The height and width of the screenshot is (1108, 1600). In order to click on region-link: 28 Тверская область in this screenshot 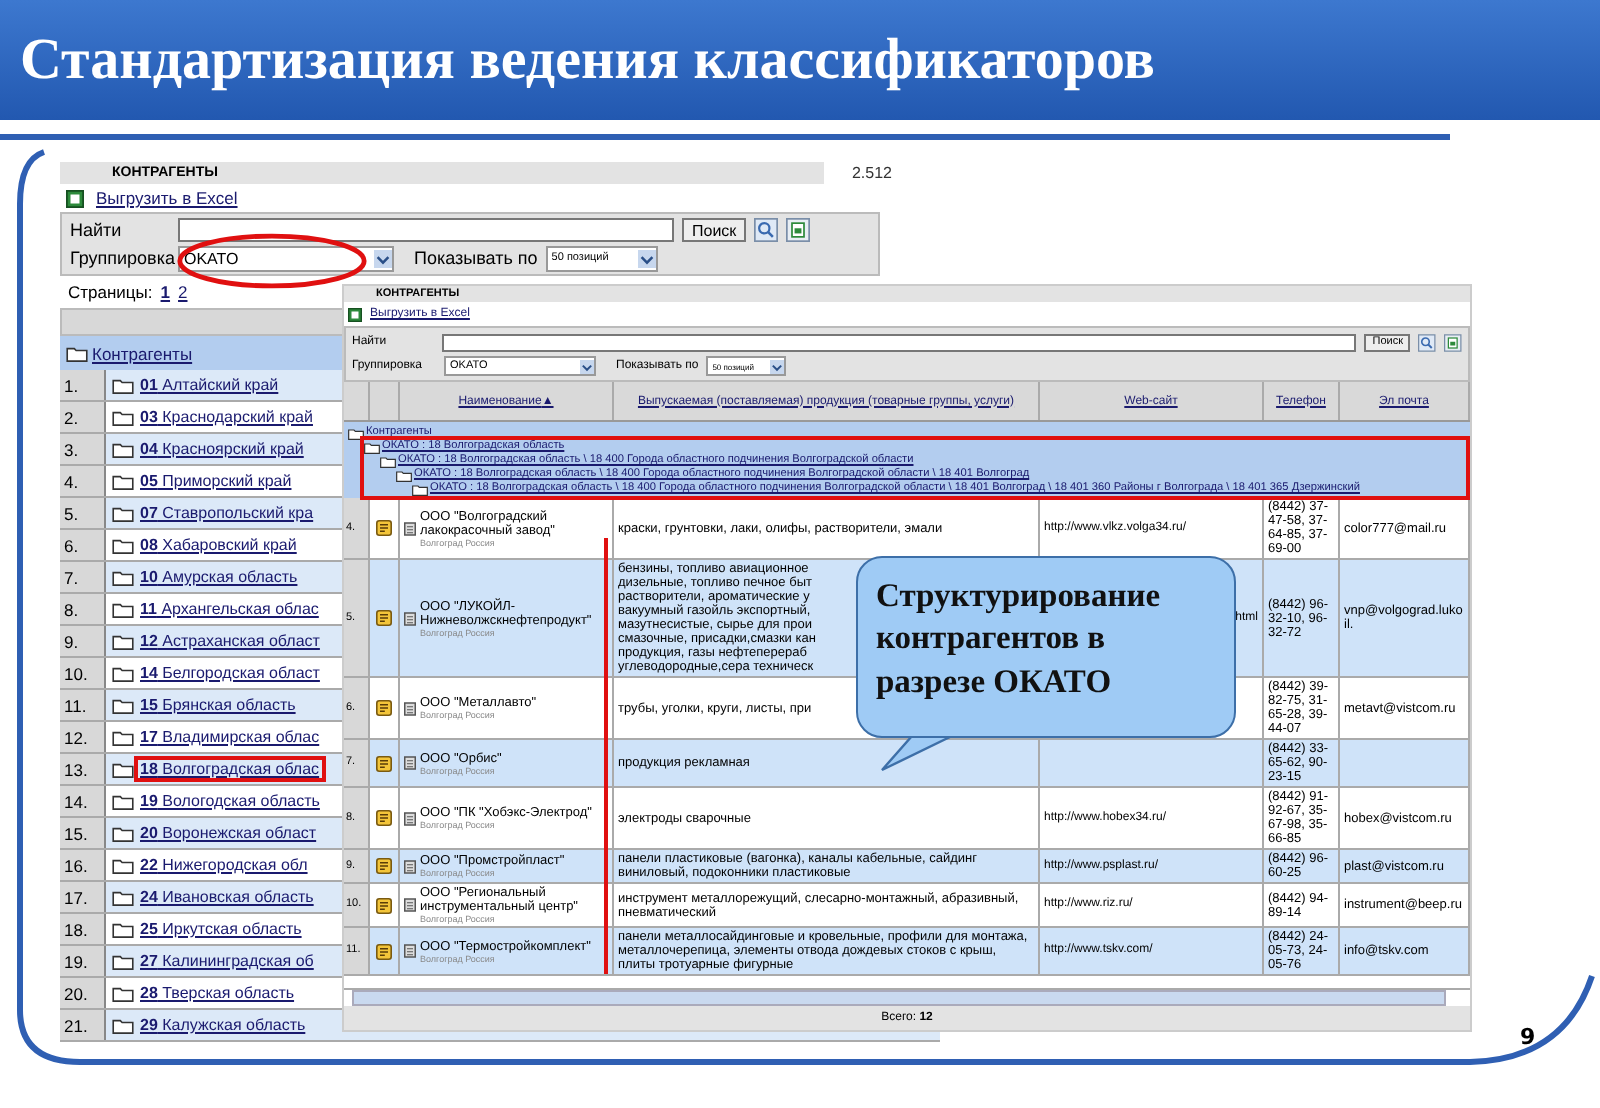, I will do `click(217, 993)`.